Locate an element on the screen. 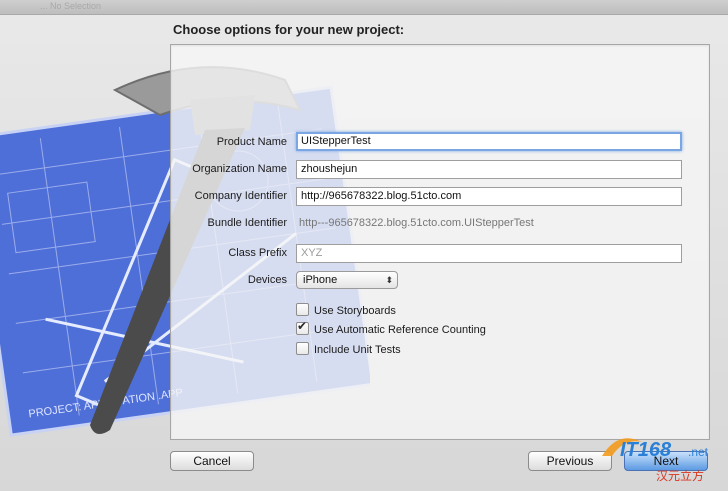 The width and height of the screenshot is (728, 491). use-storyboards-label: Use Storyboards is located at coordinates (355, 311).